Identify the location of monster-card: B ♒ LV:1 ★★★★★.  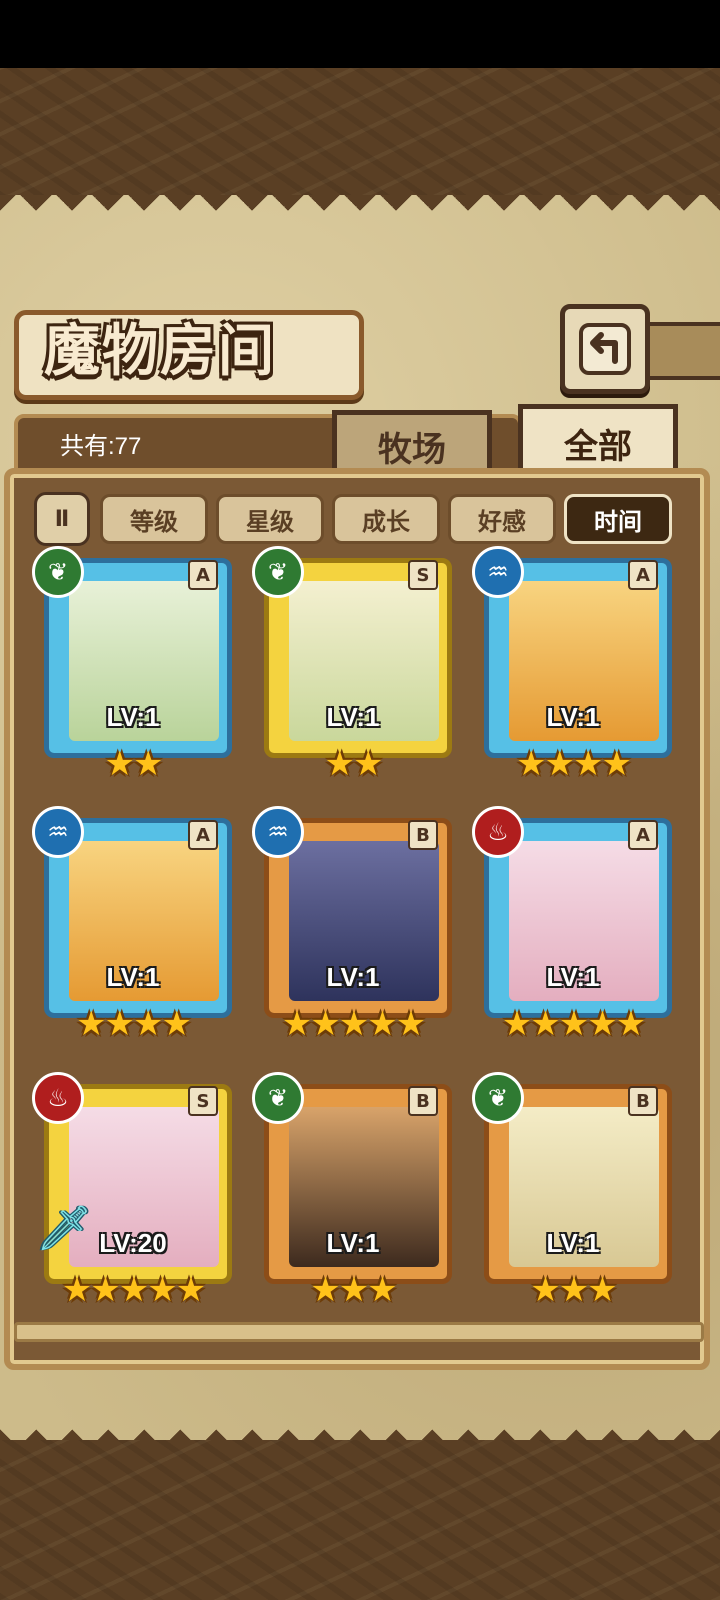
(352, 925).